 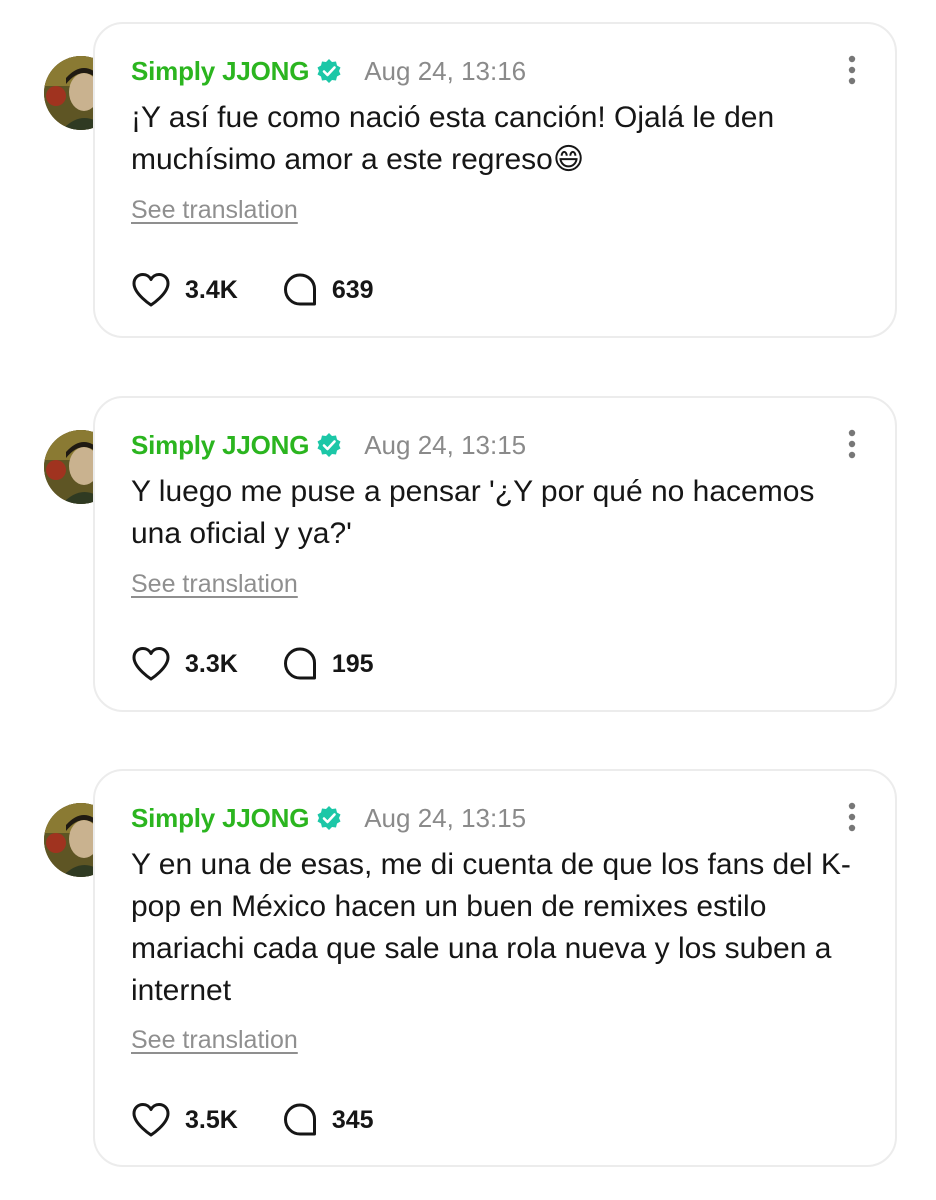 I want to click on like-button: 3.3K, so click(x=184, y=664).